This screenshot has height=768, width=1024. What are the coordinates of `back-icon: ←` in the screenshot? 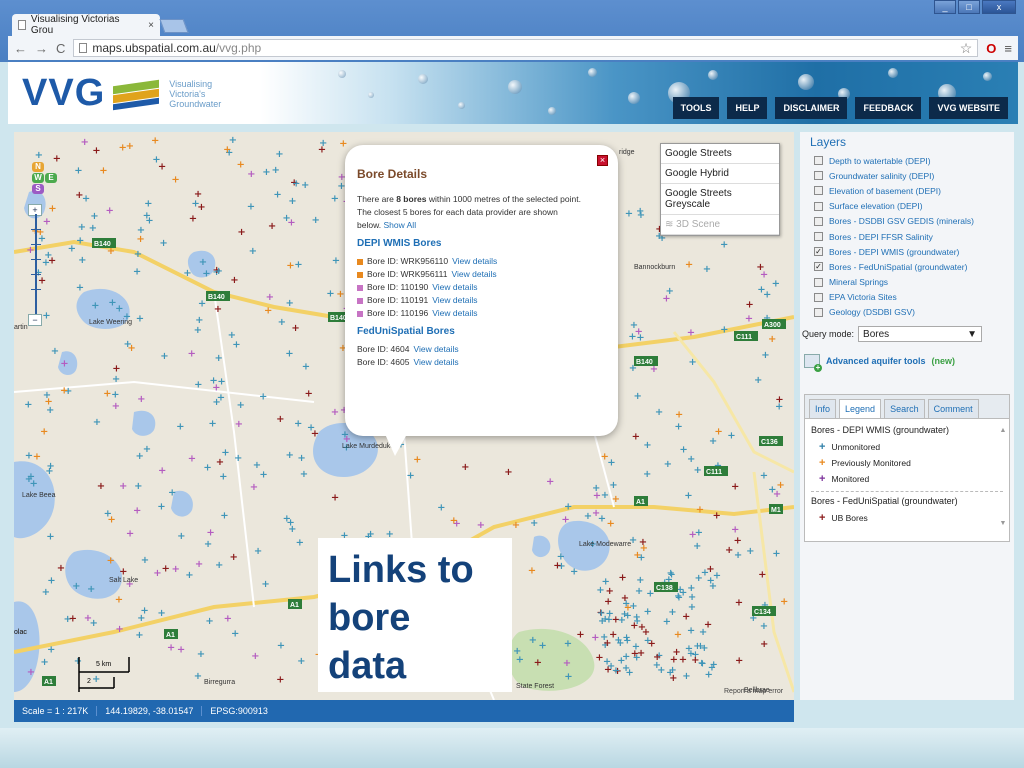 It's located at (20, 48).